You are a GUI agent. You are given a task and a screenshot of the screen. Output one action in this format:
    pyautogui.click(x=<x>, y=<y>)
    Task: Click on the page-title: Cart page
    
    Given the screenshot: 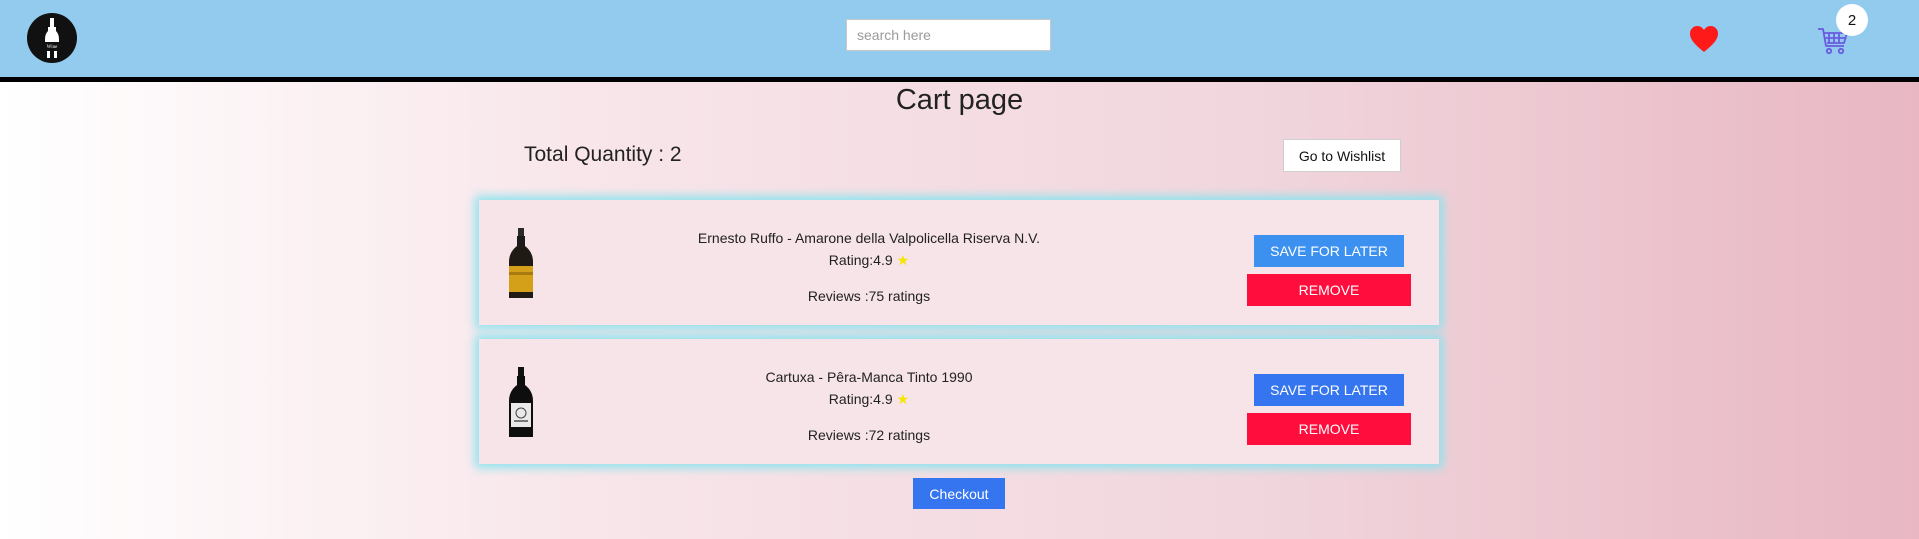 What is the action you would take?
    pyautogui.click(x=959, y=100)
    